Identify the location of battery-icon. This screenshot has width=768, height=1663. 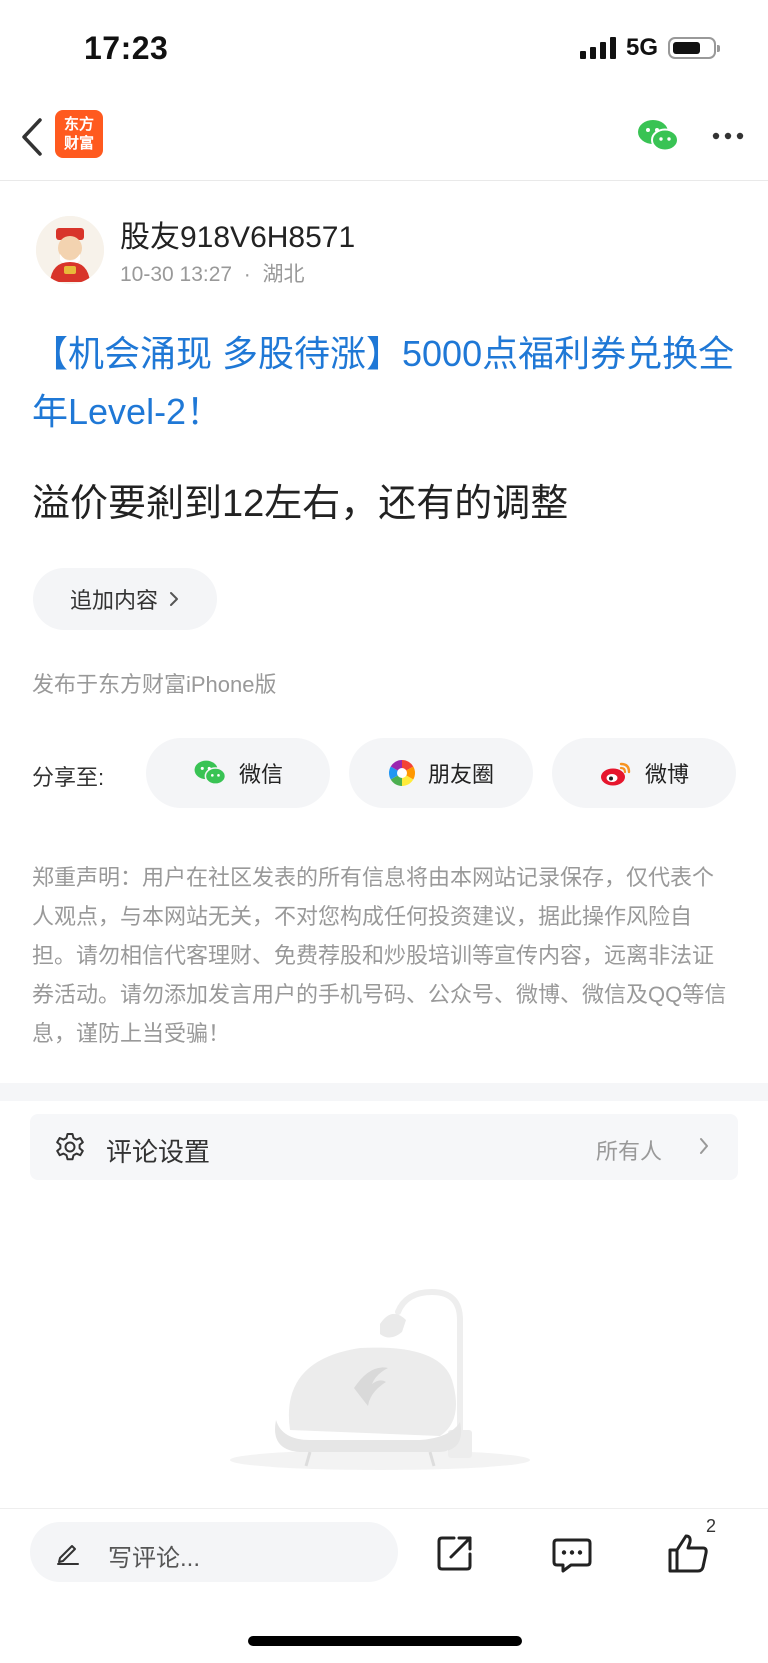
(694, 48).